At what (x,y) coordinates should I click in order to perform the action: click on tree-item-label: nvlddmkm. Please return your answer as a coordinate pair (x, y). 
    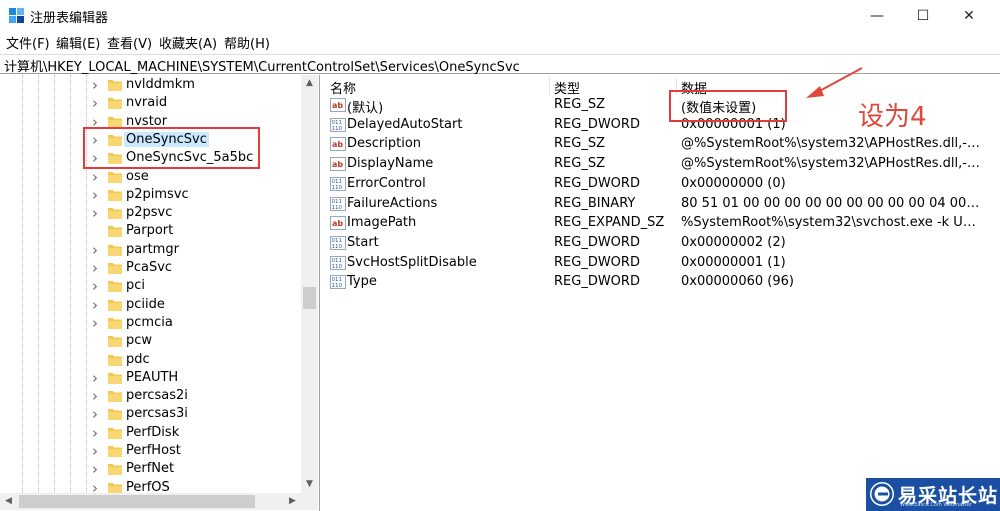
    Looking at the image, I should click on (160, 84).